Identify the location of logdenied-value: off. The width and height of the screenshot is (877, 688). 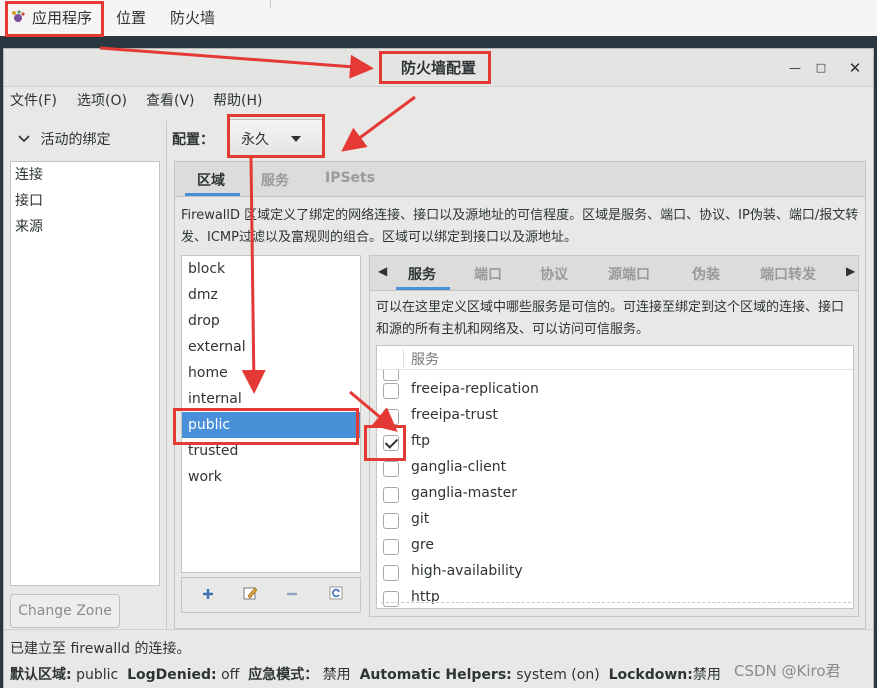
(230, 675).